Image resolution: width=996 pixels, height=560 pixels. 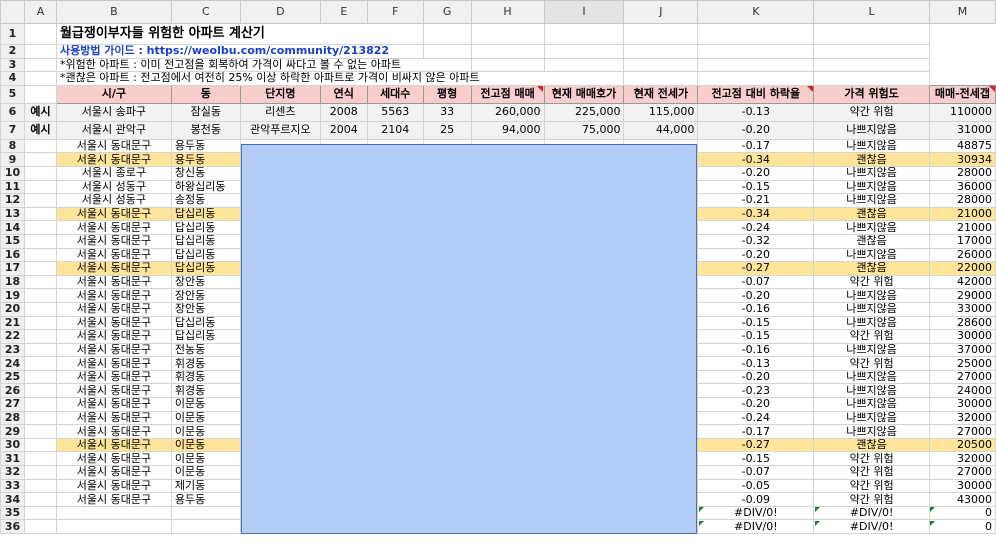 What do you see at coordinates (756, 282) in the screenshot?
I see `cell-drop-rate: -0.07` at bounding box center [756, 282].